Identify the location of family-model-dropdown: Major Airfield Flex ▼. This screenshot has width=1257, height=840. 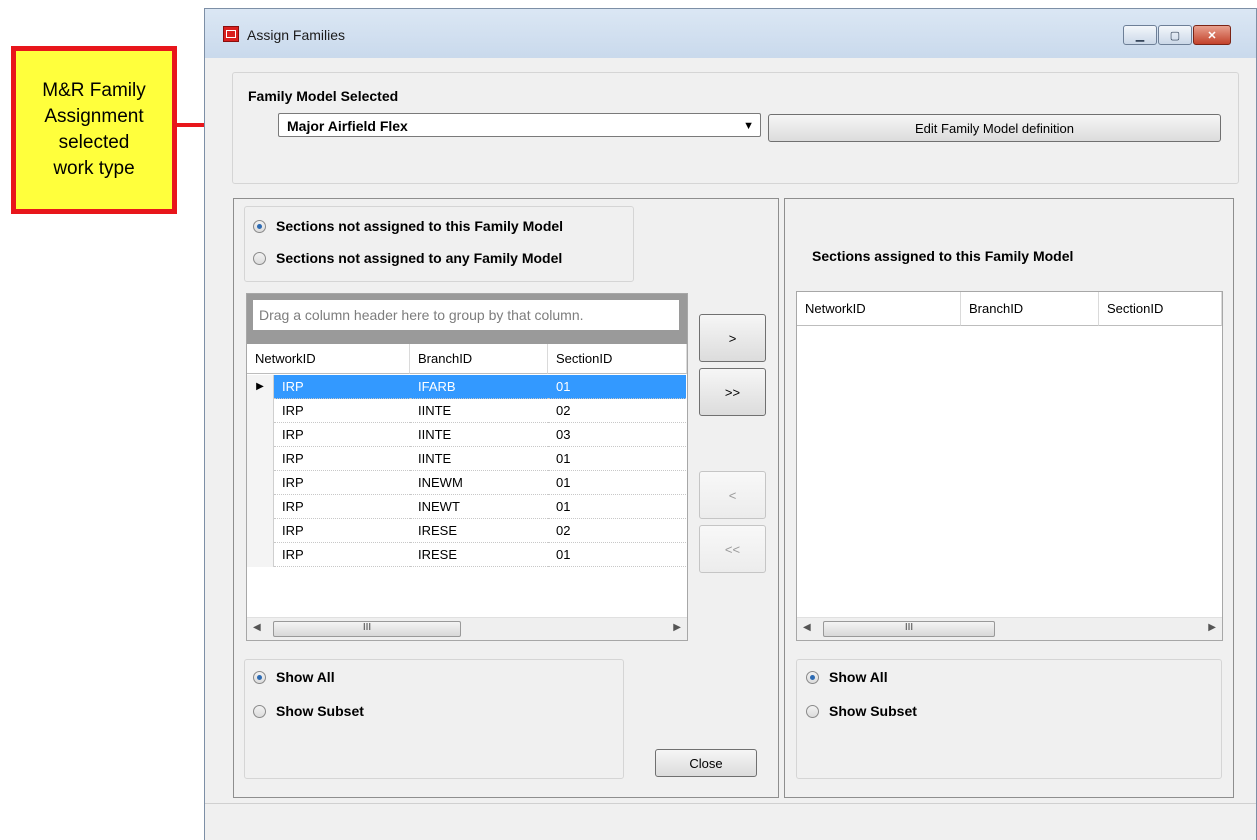
(519, 125).